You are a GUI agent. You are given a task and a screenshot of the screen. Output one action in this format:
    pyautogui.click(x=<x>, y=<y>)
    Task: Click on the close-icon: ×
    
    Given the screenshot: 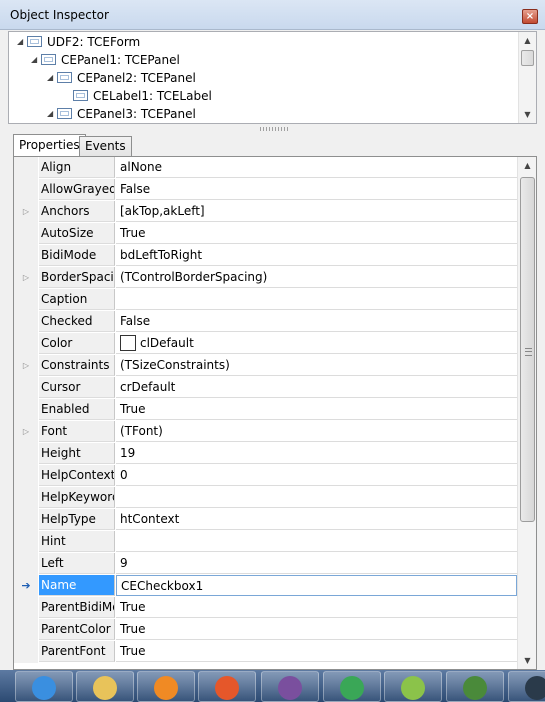 What is the action you would take?
    pyautogui.click(x=530, y=16)
    